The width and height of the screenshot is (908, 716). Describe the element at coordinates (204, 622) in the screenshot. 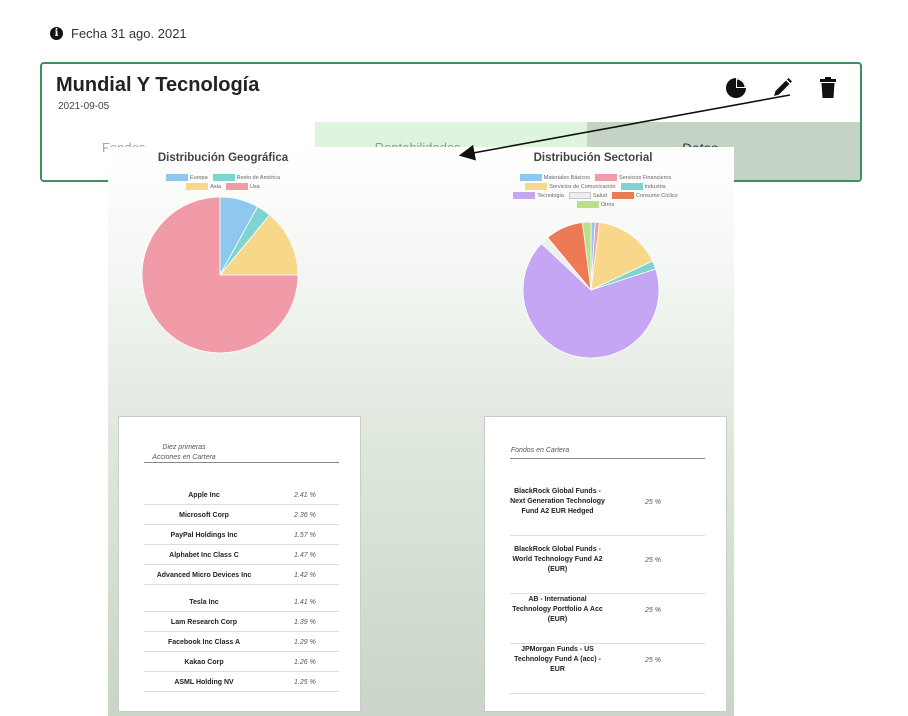

I see `holding-name: Lam Research Corp` at that location.